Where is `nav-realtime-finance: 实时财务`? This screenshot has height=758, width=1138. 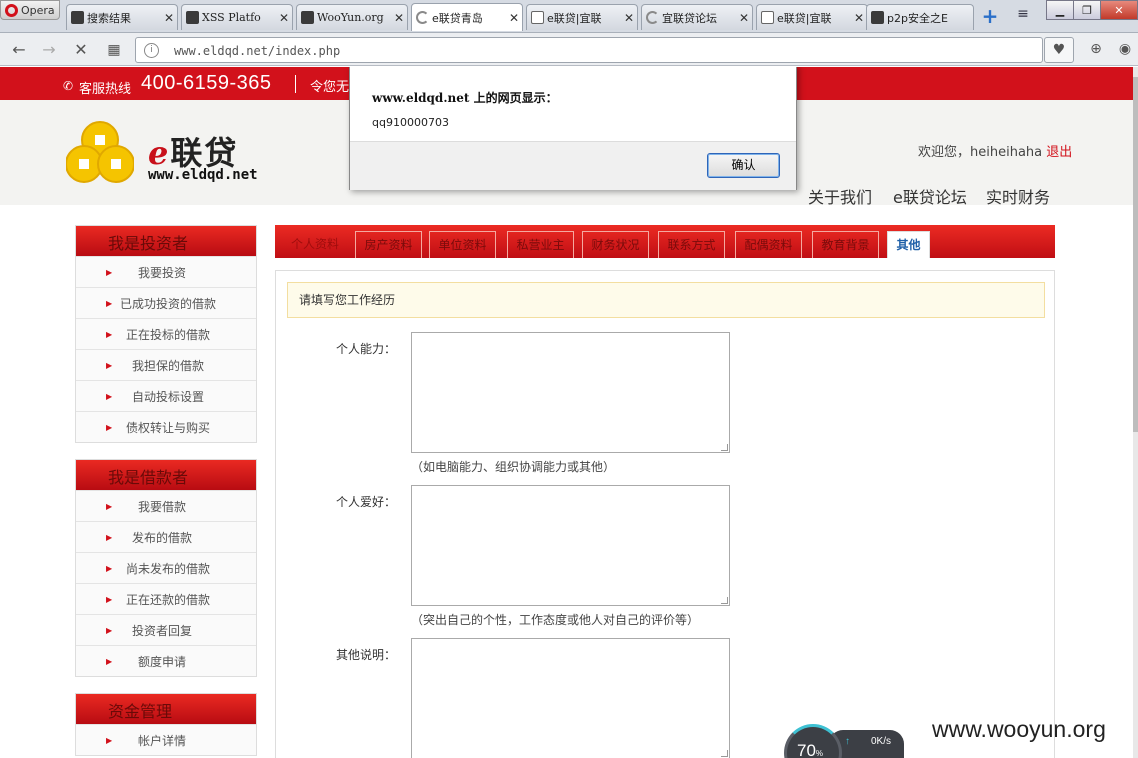
nav-realtime-finance: 实时财务 is located at coordinates (1018, 196).